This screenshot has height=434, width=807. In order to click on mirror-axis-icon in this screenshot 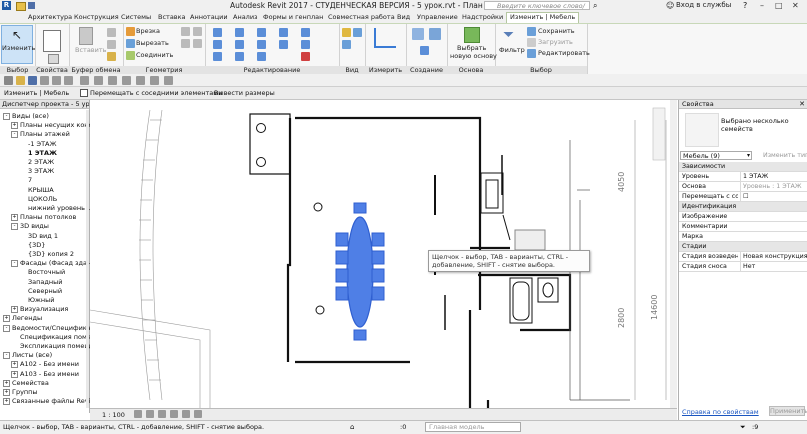, I will do `click(261, 32)`.